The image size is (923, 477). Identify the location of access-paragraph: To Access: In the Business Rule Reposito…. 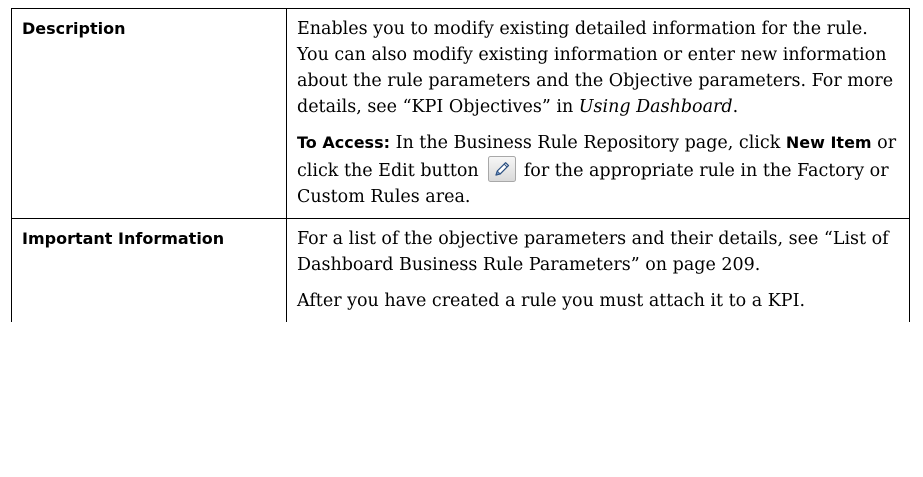
(599, 170).